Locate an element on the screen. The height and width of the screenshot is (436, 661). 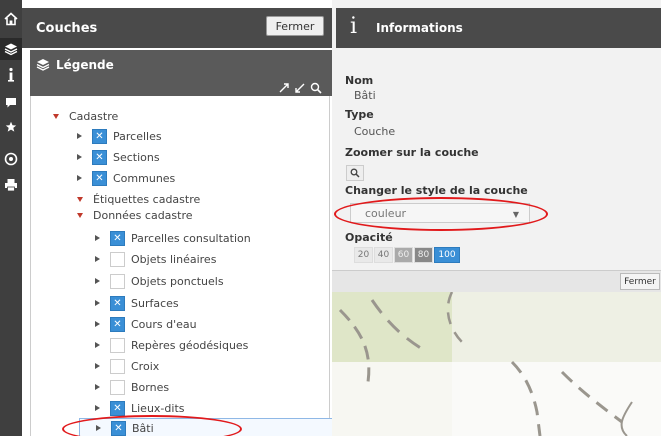
tree-node-label: Communes is located at coordinates (144, 178).